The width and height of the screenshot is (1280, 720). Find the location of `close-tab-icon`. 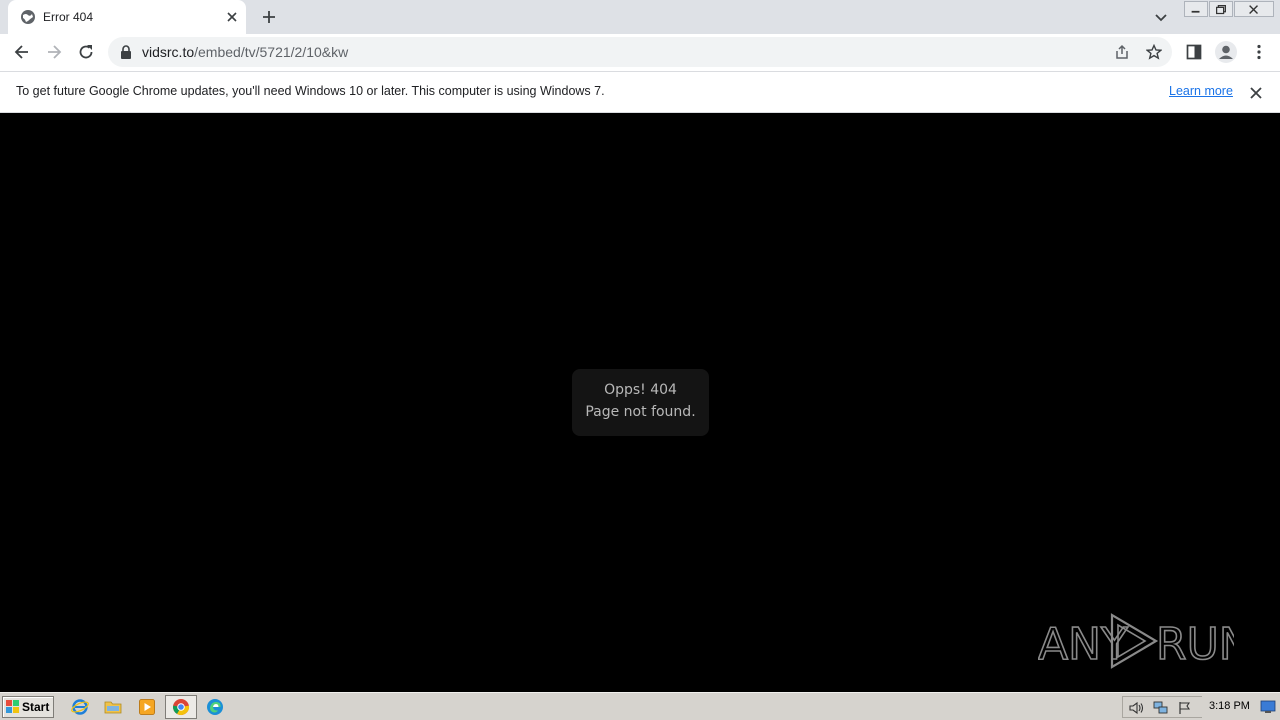

close-tab-icon is located at coordinates (232, 17).